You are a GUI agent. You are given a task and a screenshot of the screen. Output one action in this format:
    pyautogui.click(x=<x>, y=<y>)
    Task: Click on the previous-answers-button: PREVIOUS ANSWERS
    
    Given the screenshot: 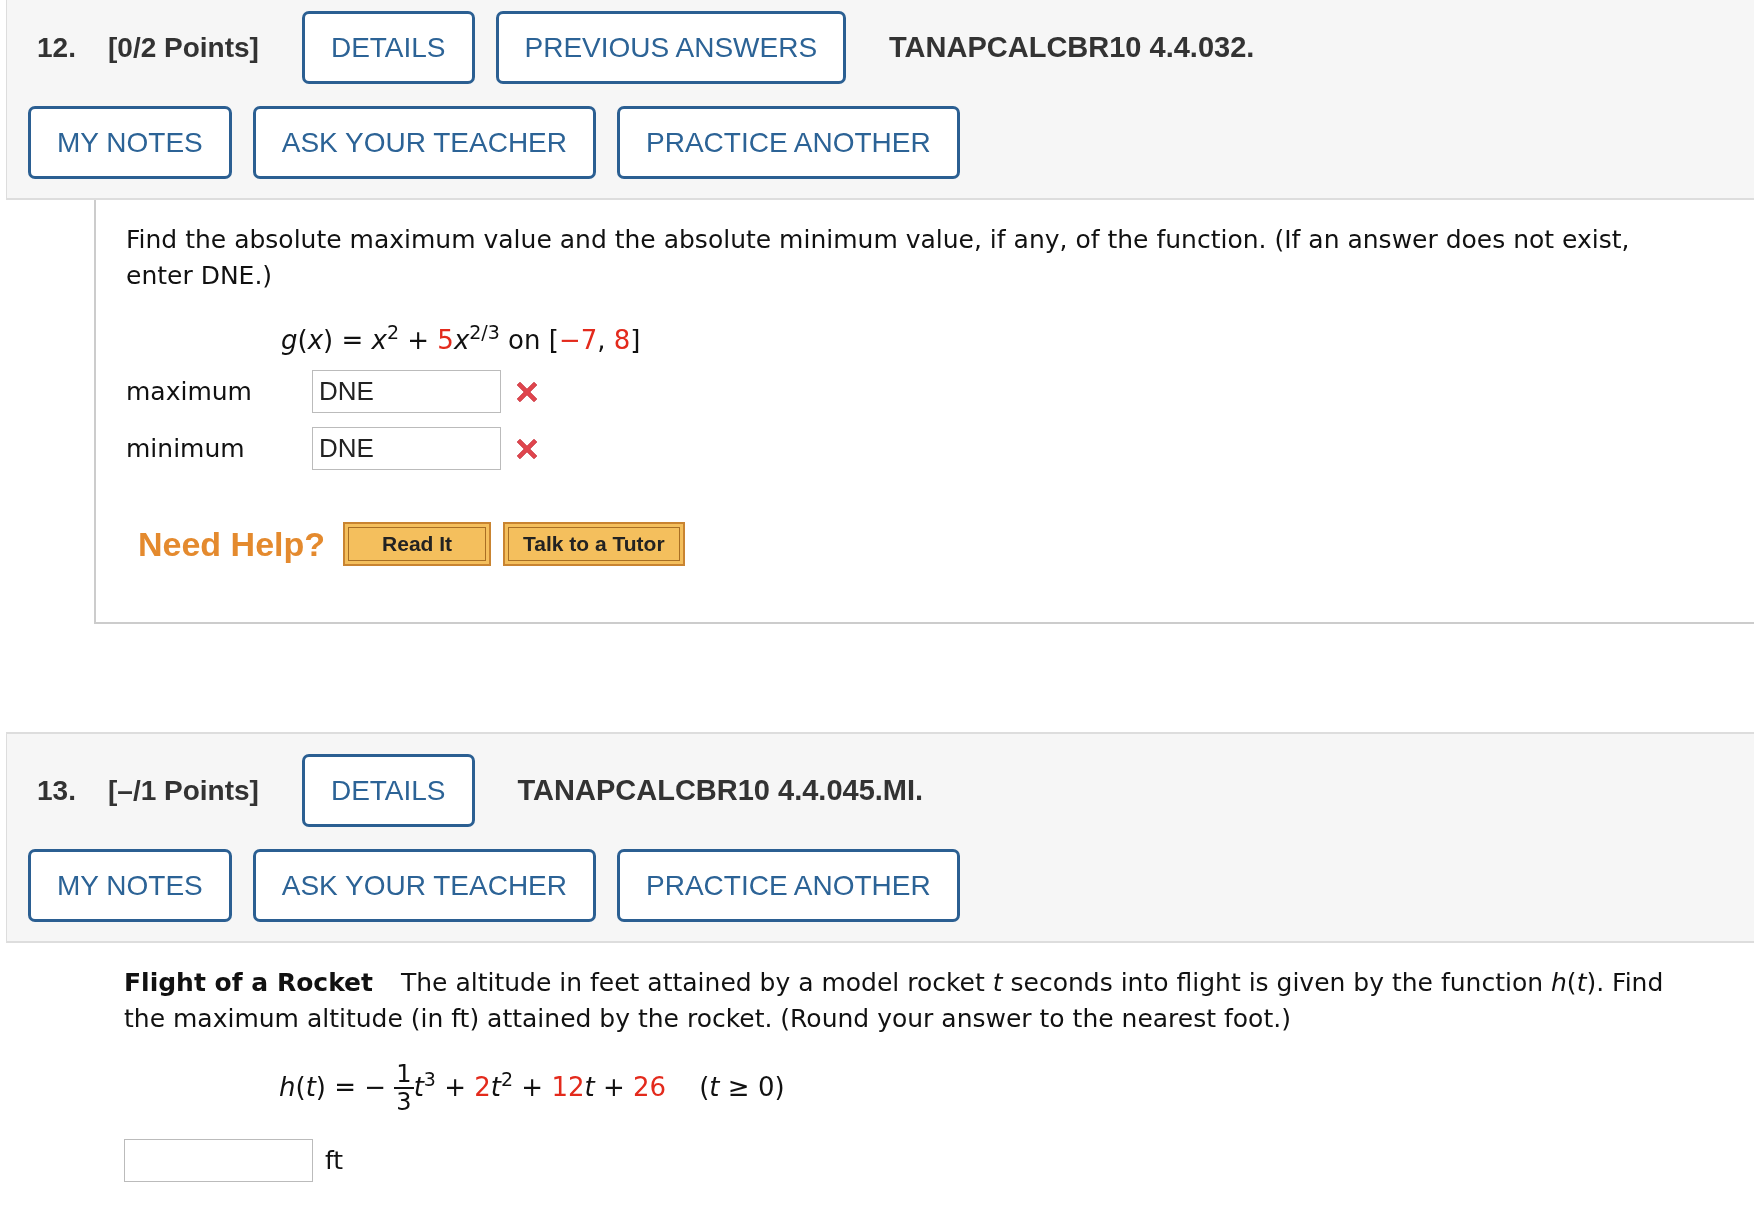 What is the action you would take?
    pyautogui.click(x=671, y=47)
    